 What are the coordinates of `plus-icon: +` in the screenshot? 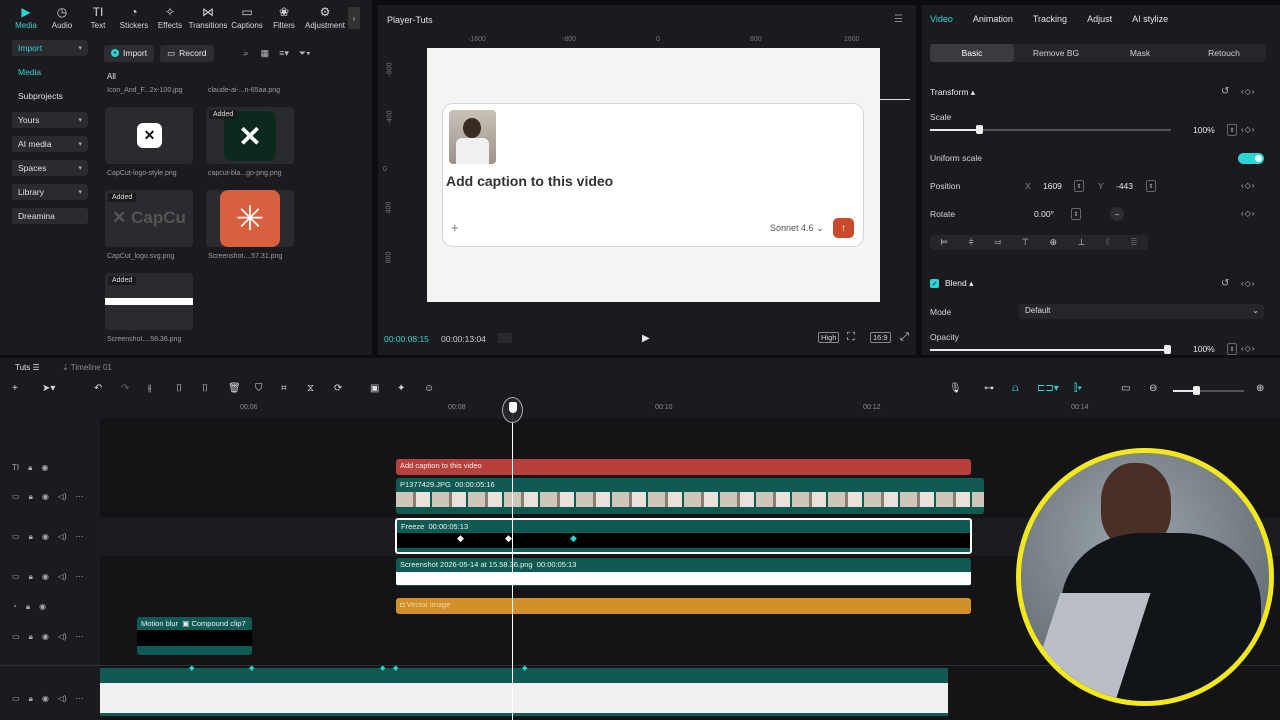 It's located at (455, 227).